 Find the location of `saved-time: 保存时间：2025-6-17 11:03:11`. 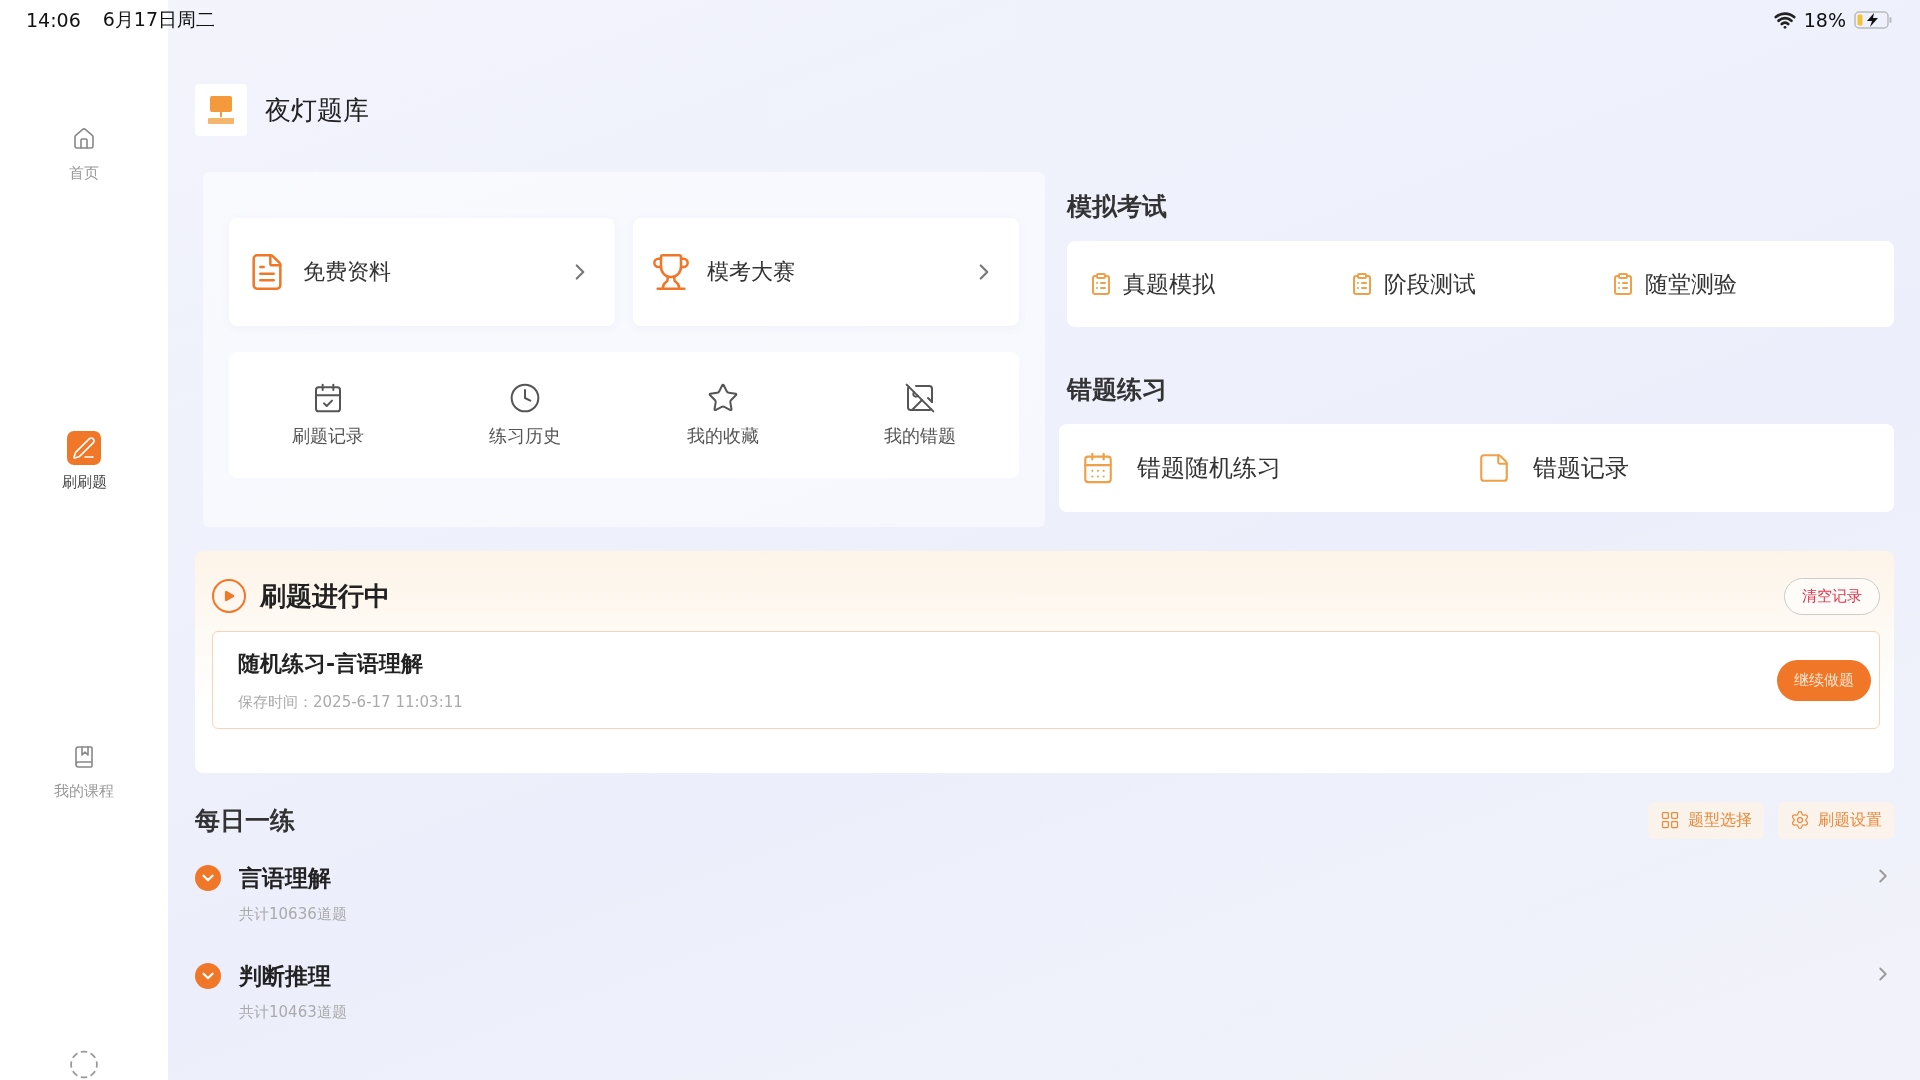

saved-time: 保存时间：2025-6-17 11:03:11 is located at coordinates (351, 702).